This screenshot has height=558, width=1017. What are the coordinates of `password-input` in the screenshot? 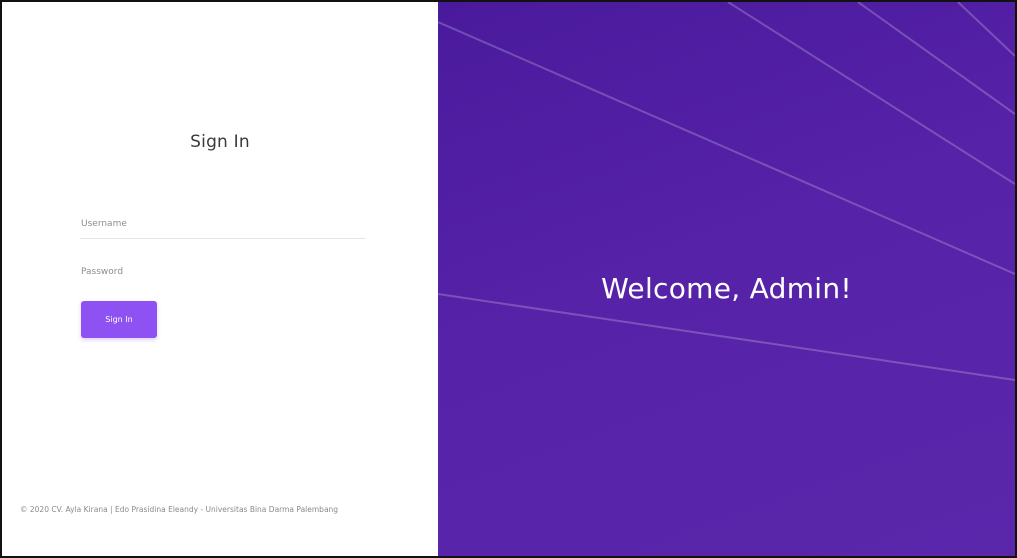 It's located at (223, 272).